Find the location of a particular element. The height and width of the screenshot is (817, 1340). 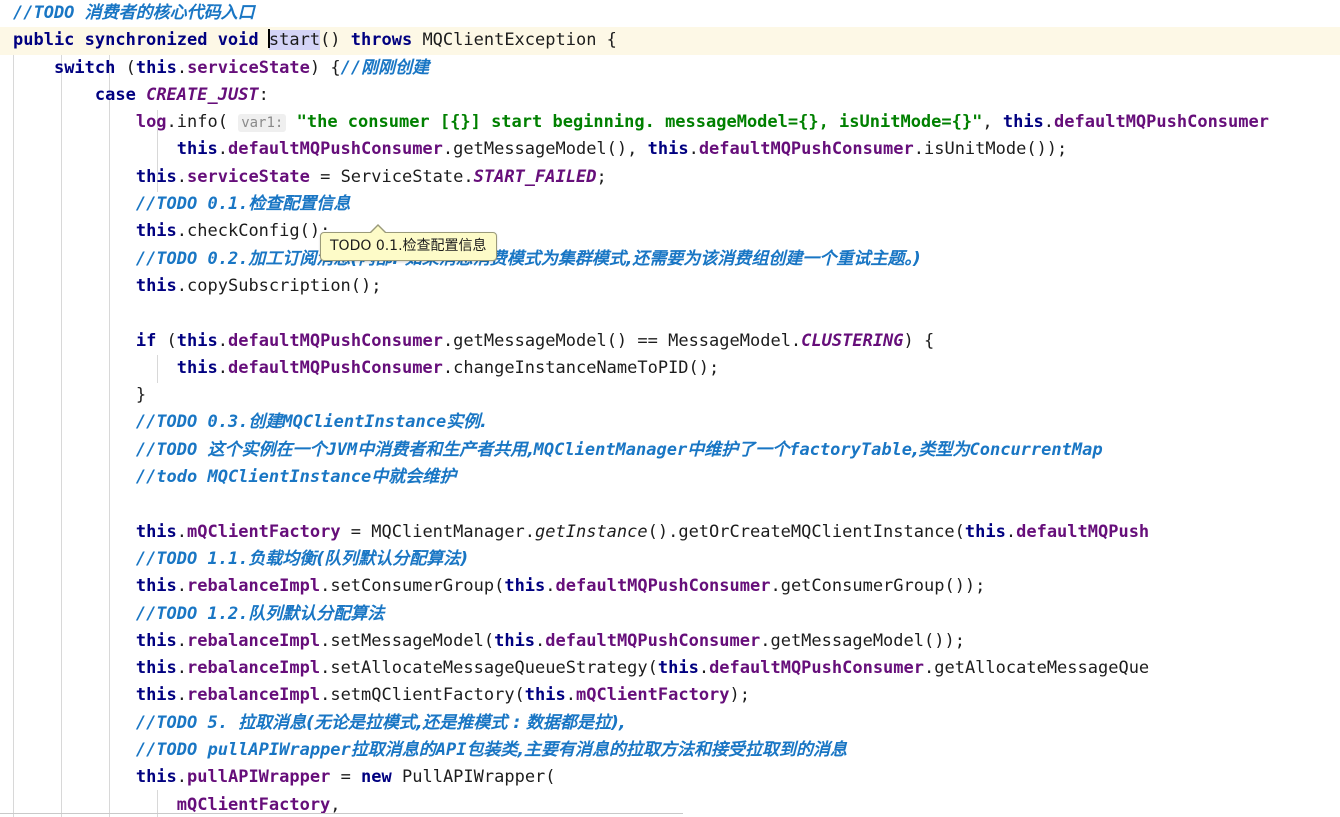

code-token: ConcurrentMap is located at coordinates (1036, 449).